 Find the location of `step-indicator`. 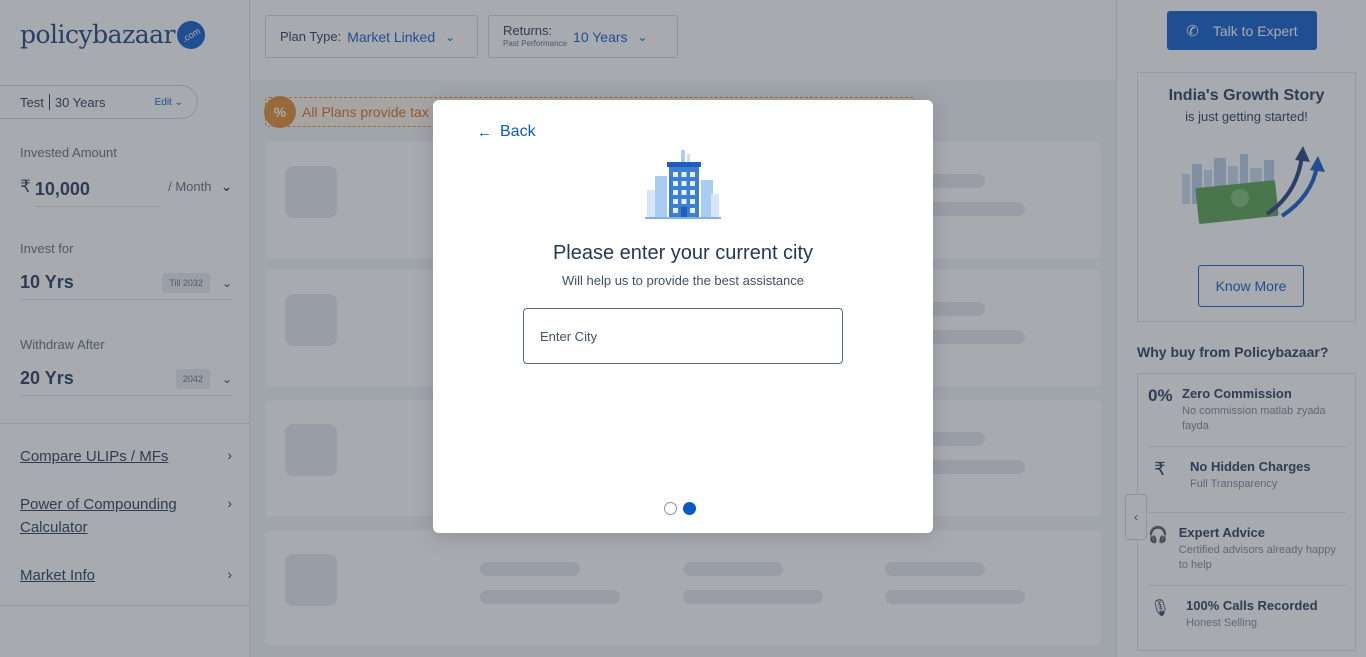

step-indicator is located at coordinates (680, 508).